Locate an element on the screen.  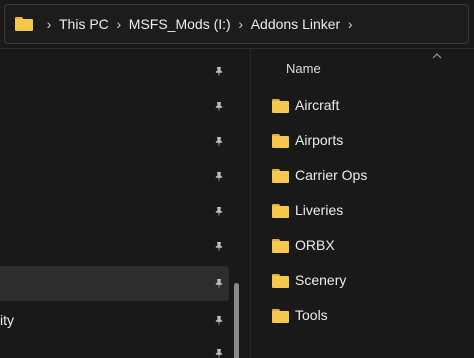
list-item: Airports is located at coordinates (362, 144).